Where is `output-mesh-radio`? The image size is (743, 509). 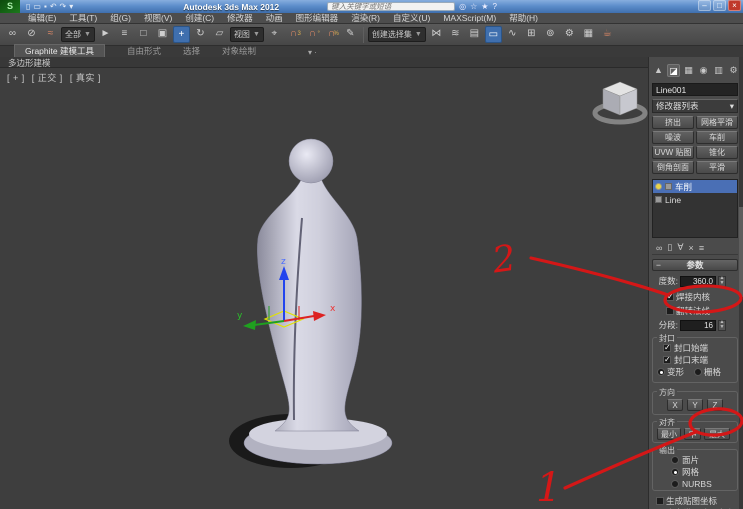 output-mesh-radio is located at coordinates (675, 472).